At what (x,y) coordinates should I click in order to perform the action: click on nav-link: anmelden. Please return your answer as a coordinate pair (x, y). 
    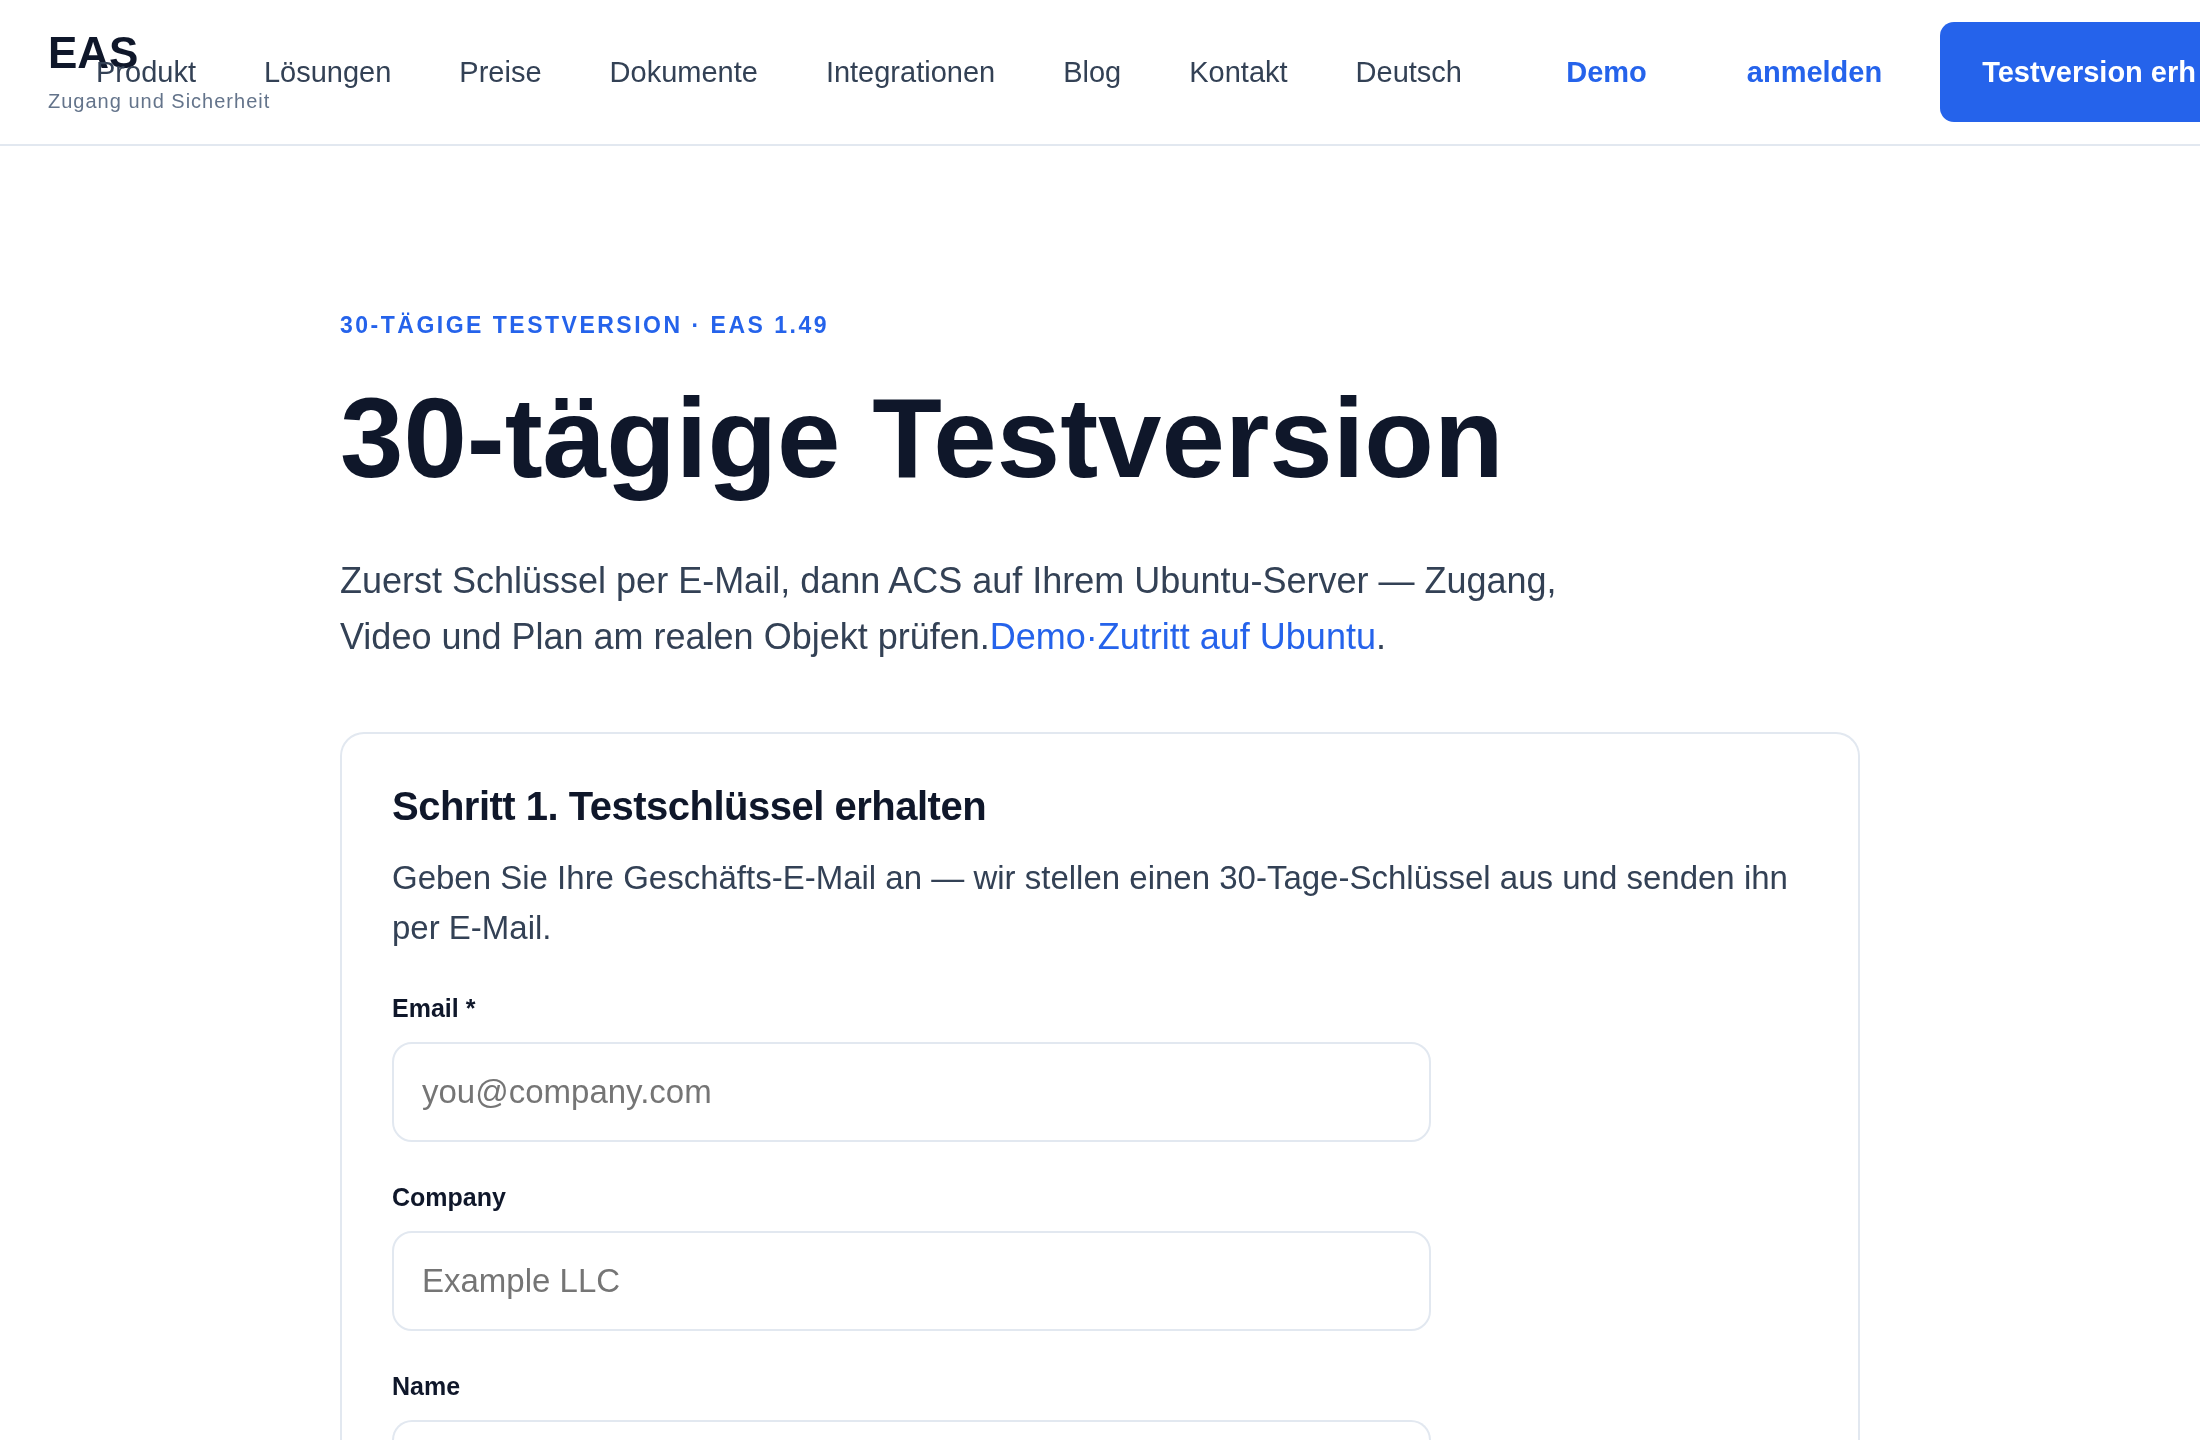
    Looking at the image, I should click on (1814, 72).